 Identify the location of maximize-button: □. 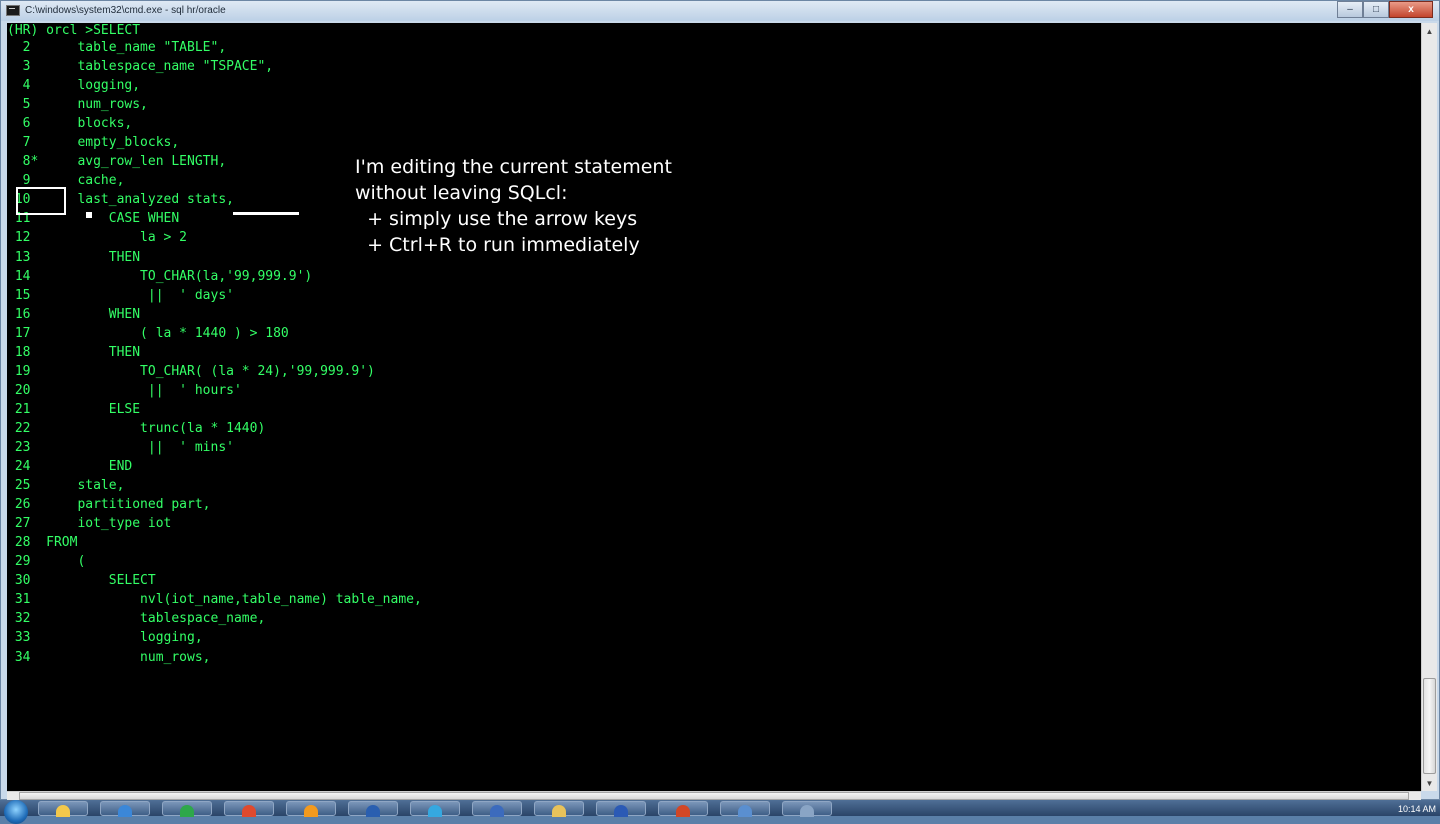
(1376, 9).